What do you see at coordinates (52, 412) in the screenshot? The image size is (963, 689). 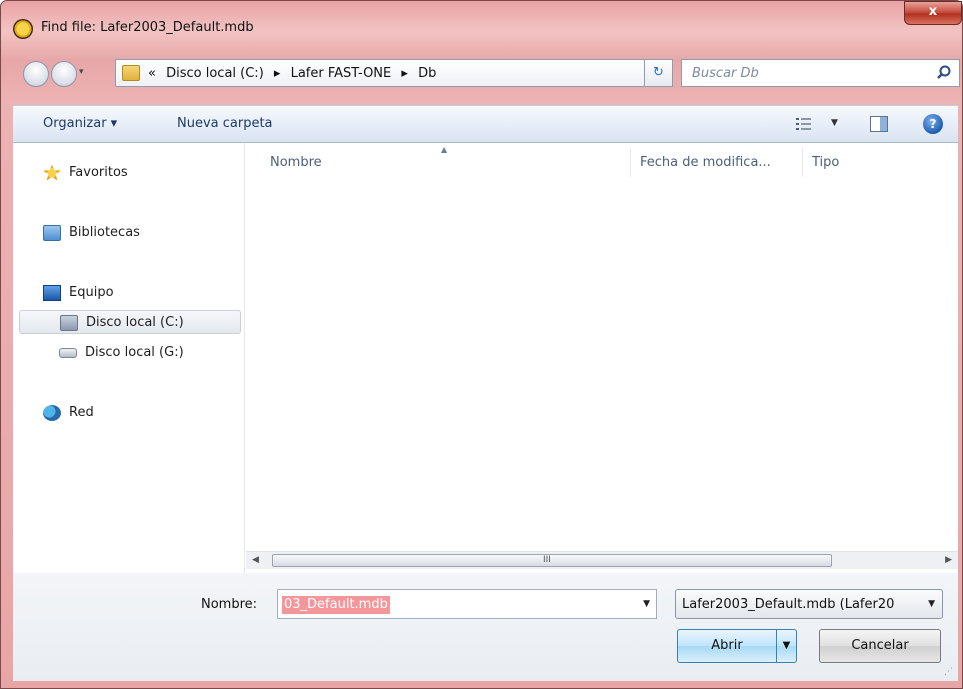 I see `network-icon` at bounding box center [52, 412].